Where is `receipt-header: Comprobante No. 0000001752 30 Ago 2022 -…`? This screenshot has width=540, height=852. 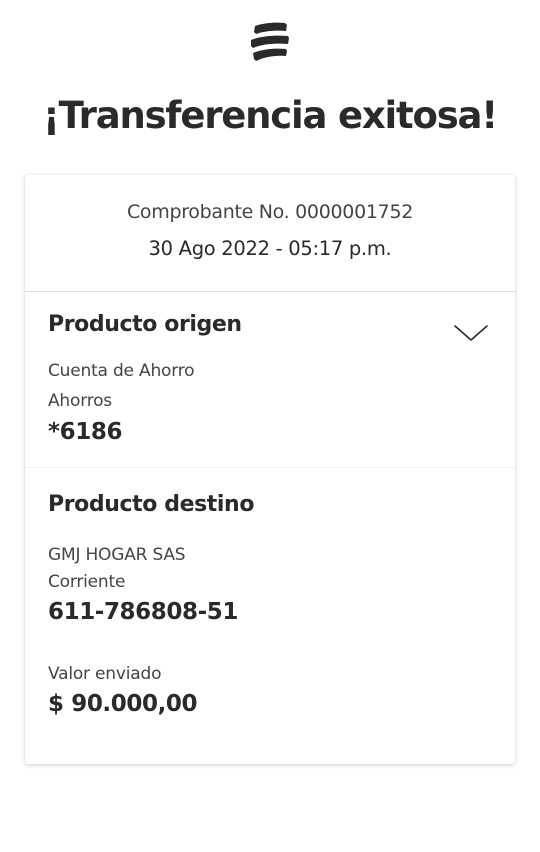 receipt-header: Comprobante No. 0000001752 30 Ago 2022 -… is located at coordinates (270, 233).